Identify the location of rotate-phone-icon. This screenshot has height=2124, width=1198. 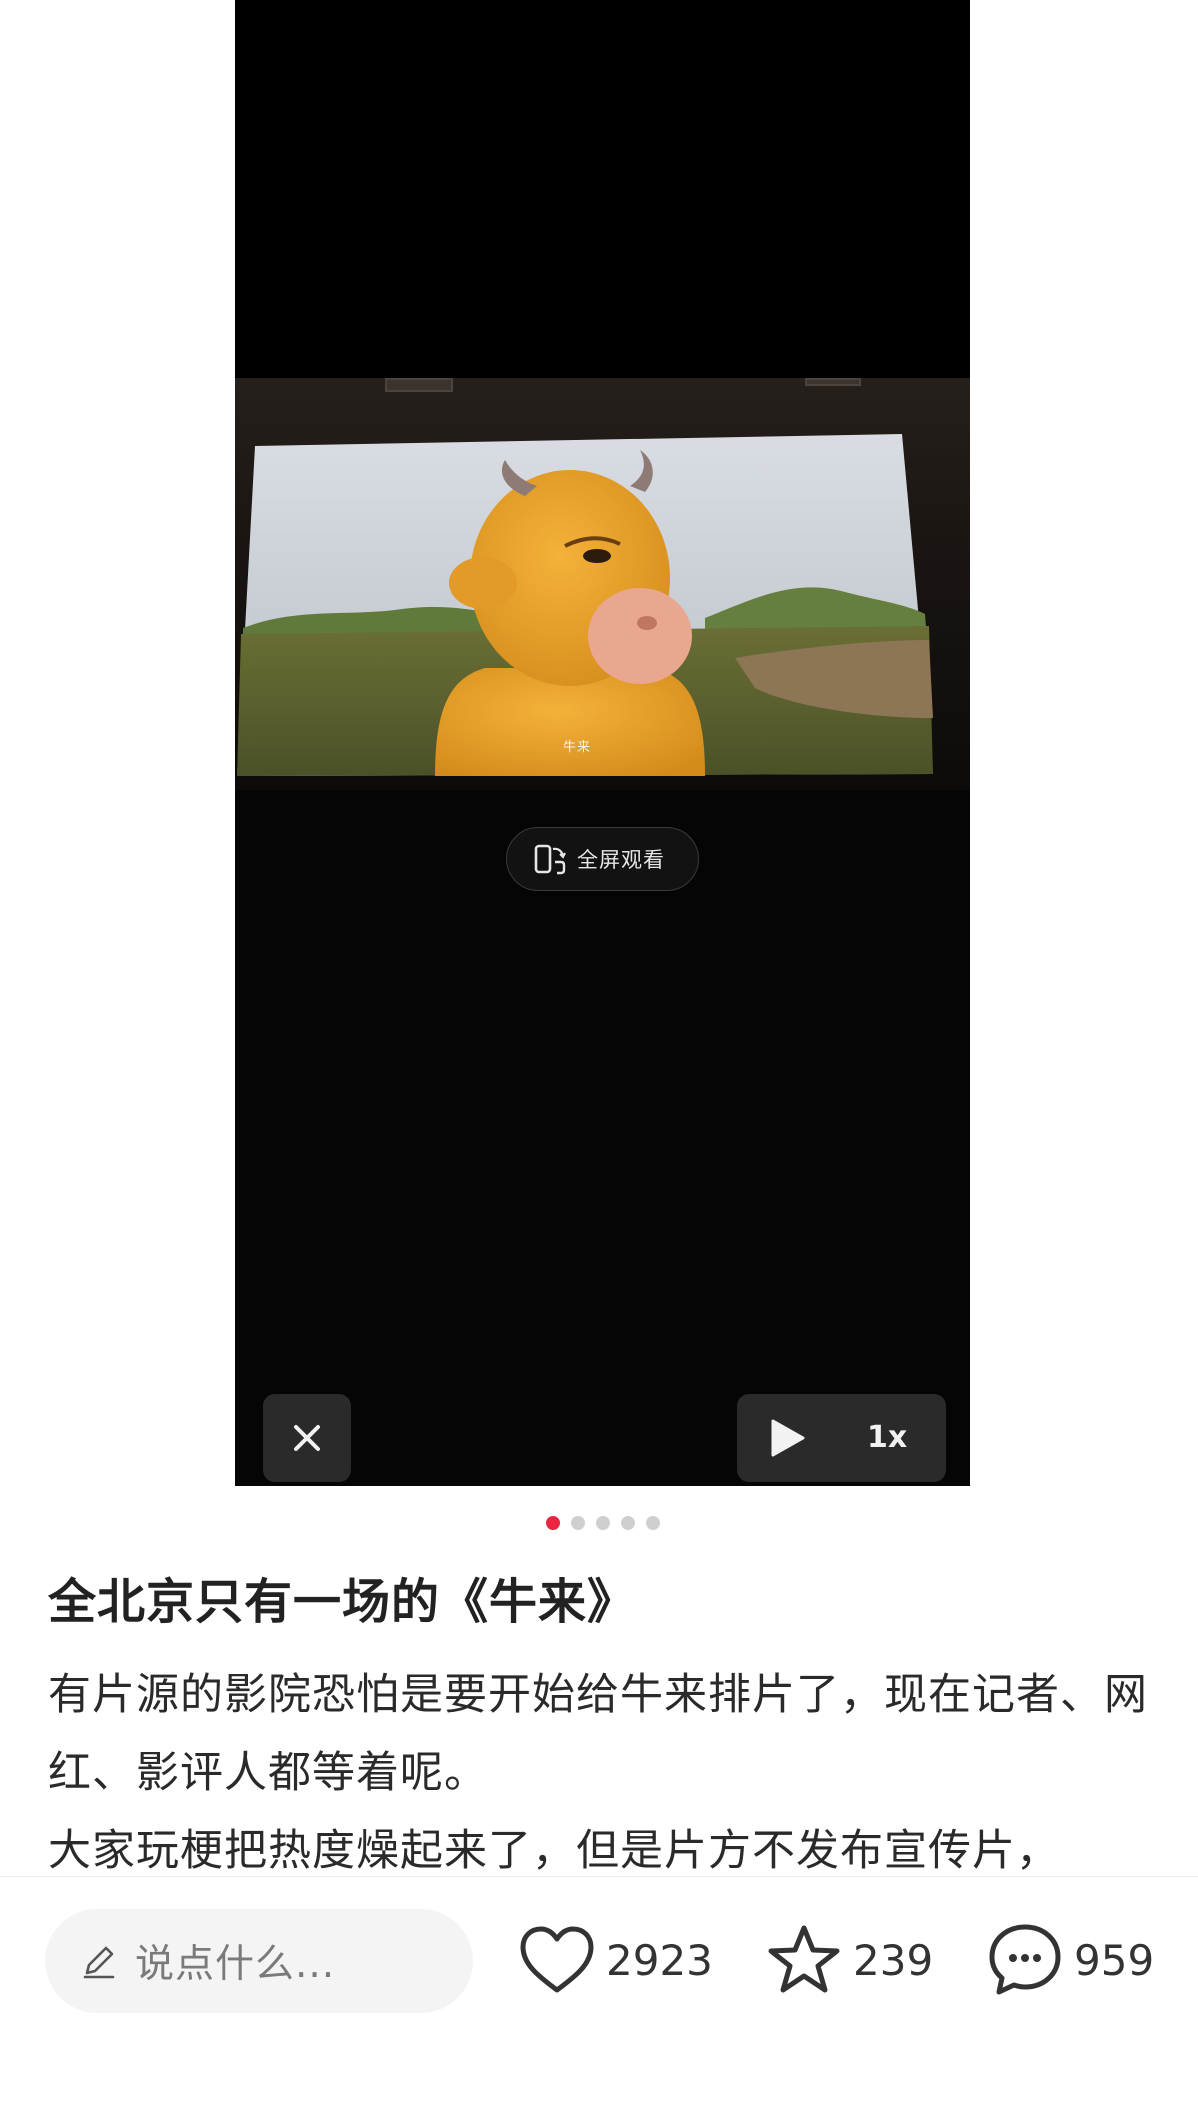
(550, 859).